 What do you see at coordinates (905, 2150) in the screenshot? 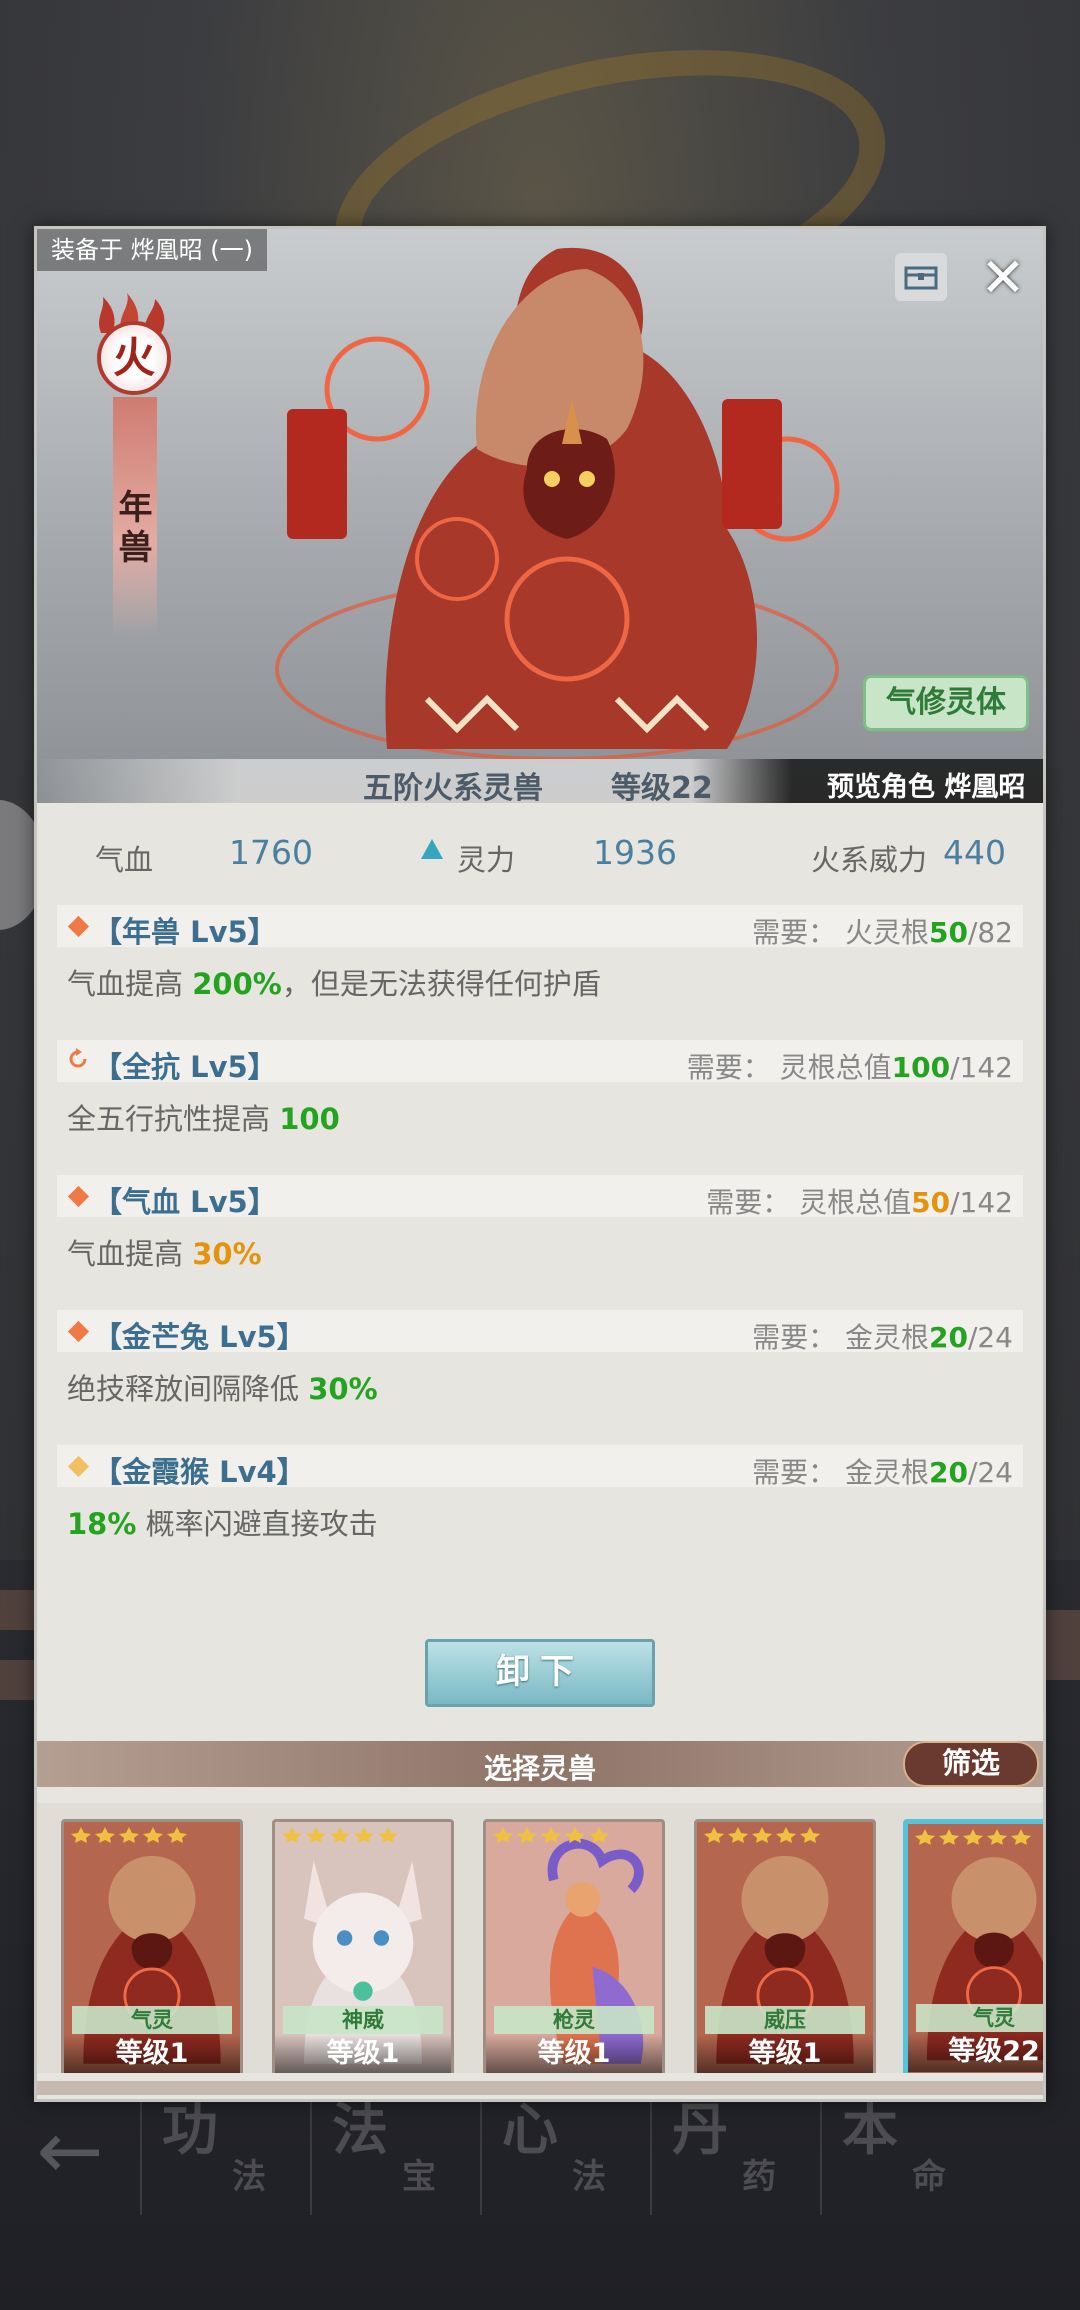
I see `nav-tab: 本命` at bounding box center [905, 2150].